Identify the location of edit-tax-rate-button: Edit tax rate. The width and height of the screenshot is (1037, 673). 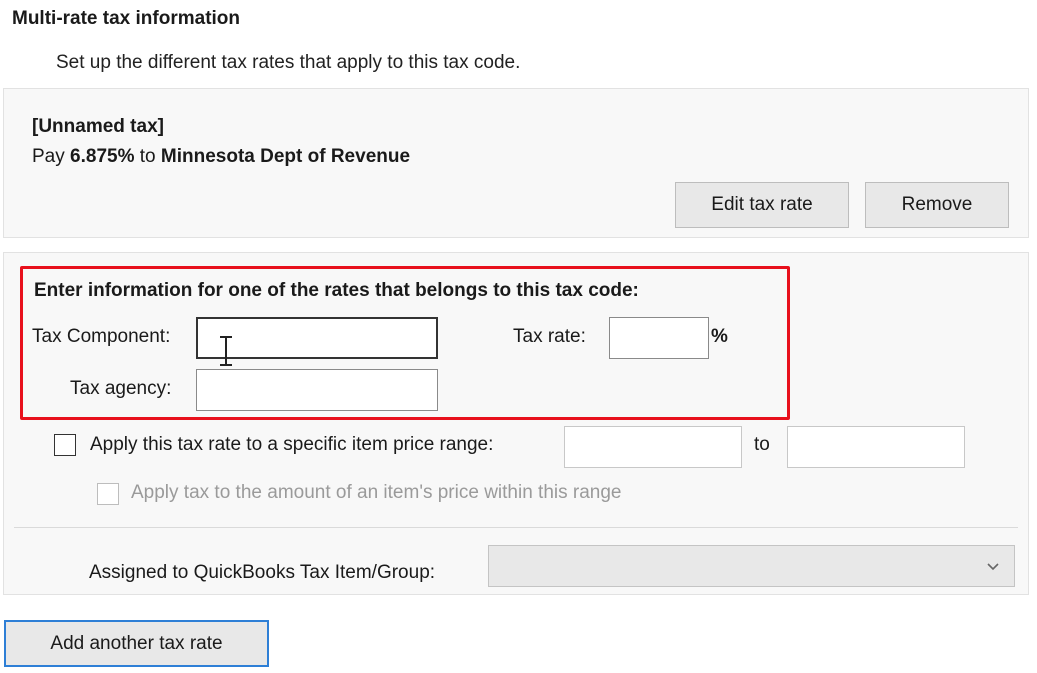
(762, 205).